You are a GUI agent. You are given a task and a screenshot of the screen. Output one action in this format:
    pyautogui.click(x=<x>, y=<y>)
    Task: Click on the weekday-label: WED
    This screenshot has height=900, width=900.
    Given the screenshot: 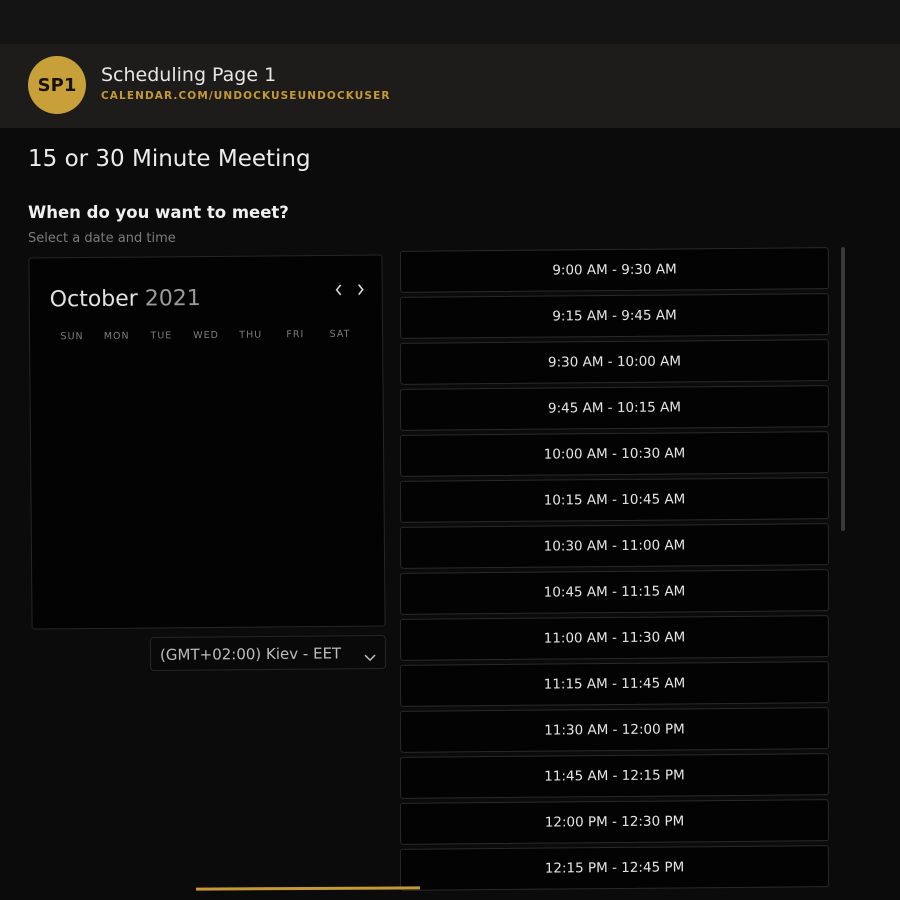 What is the action you would take?
    pyautogui.click(x=206, y=335)
    